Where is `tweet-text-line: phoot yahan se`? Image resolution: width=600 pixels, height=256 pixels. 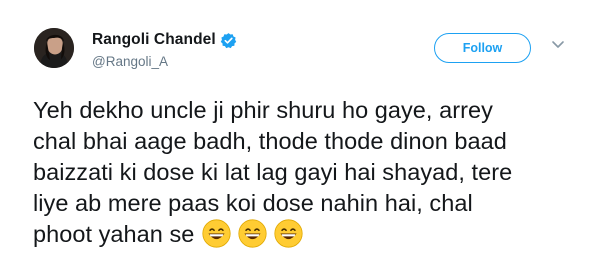
tweet-text-line: phoot yahan se is located at coordinates (114, 234).